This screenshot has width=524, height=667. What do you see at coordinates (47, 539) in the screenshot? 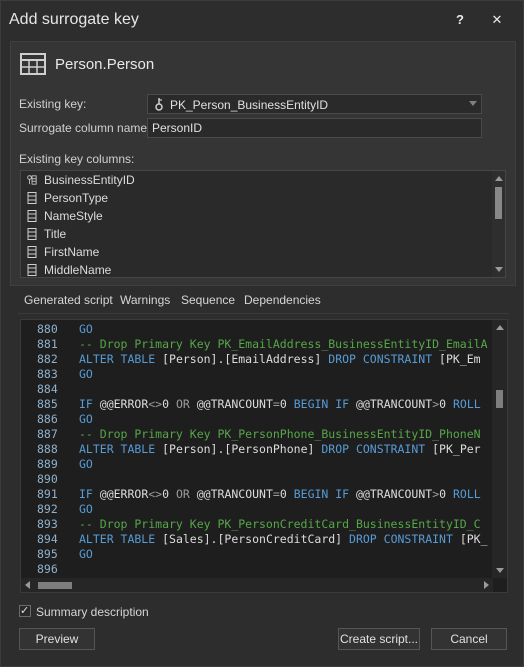
I see `line-number: 894` at bounding box center [47, 539].